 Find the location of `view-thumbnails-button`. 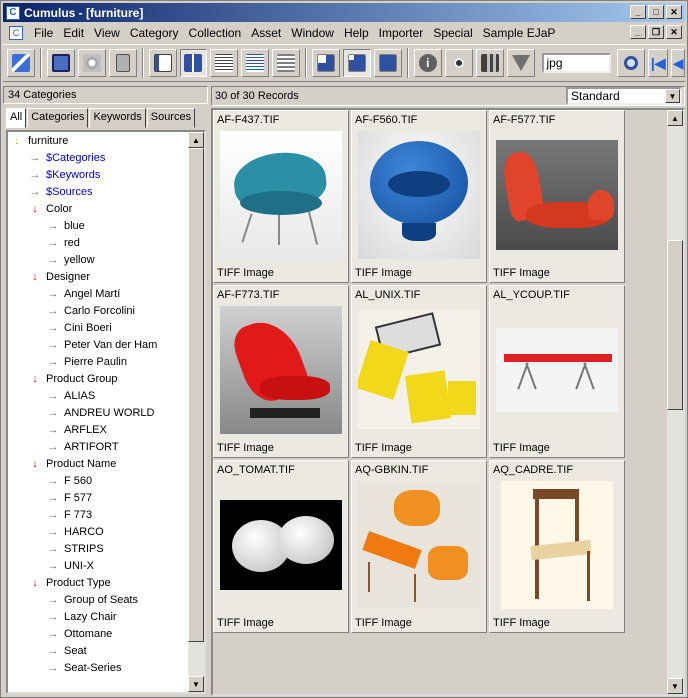

view-thumbnails-button is located at coordinates (193, 63).